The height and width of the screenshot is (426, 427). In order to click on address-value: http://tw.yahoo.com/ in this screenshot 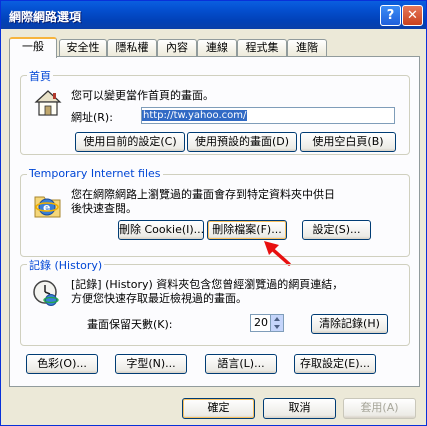, I will do `click(195, 115)`.